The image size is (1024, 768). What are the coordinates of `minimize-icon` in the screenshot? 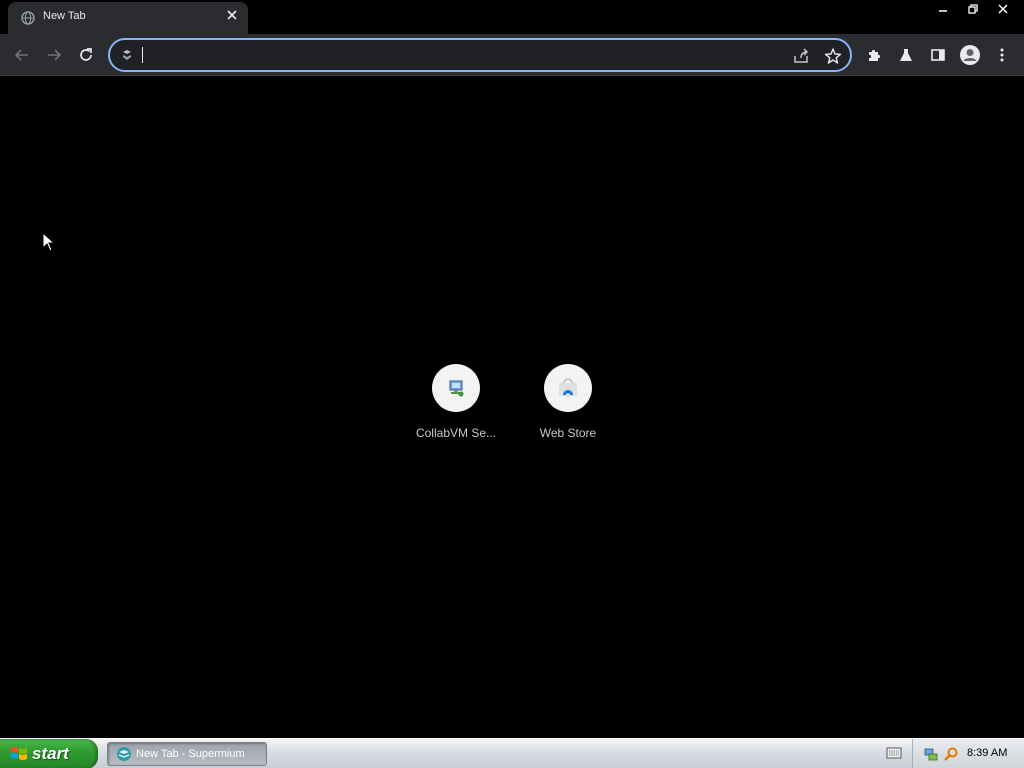 It's located at (943, 11).